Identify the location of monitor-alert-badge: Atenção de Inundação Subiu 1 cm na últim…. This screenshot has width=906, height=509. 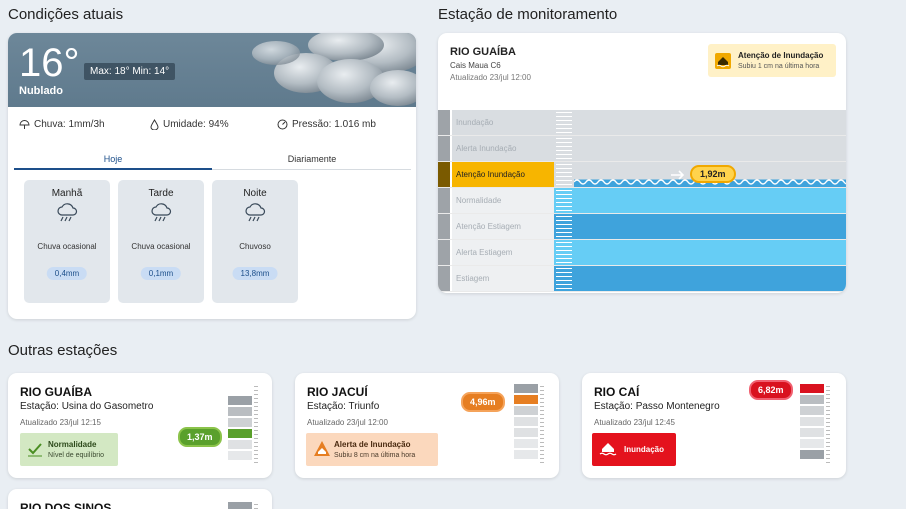
(772, 60).